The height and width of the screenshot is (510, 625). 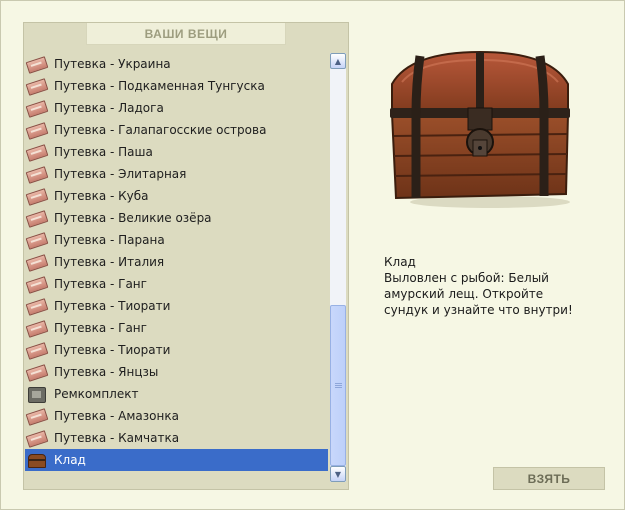 I want to click on list-item: Путевка - Подкаменная Тунгуска, so click(x=176, y=86).